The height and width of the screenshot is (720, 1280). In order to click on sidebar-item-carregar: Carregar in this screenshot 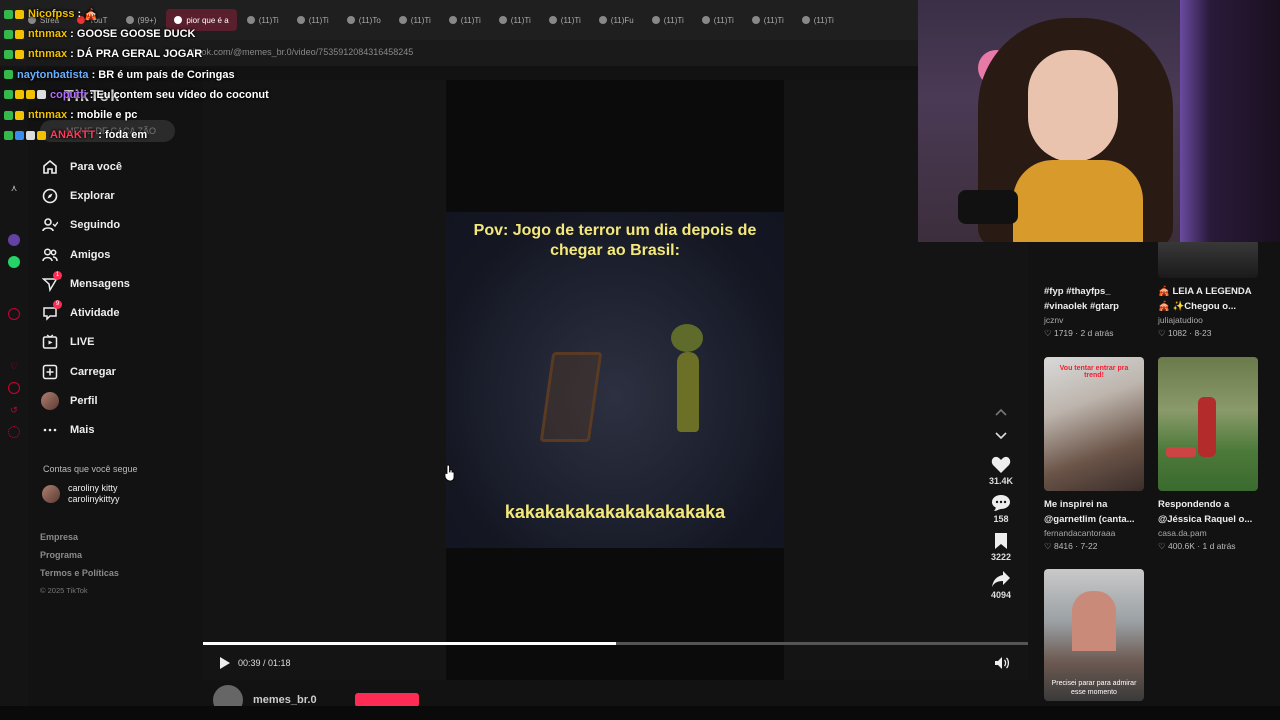, I will do `click(120, 371)`.